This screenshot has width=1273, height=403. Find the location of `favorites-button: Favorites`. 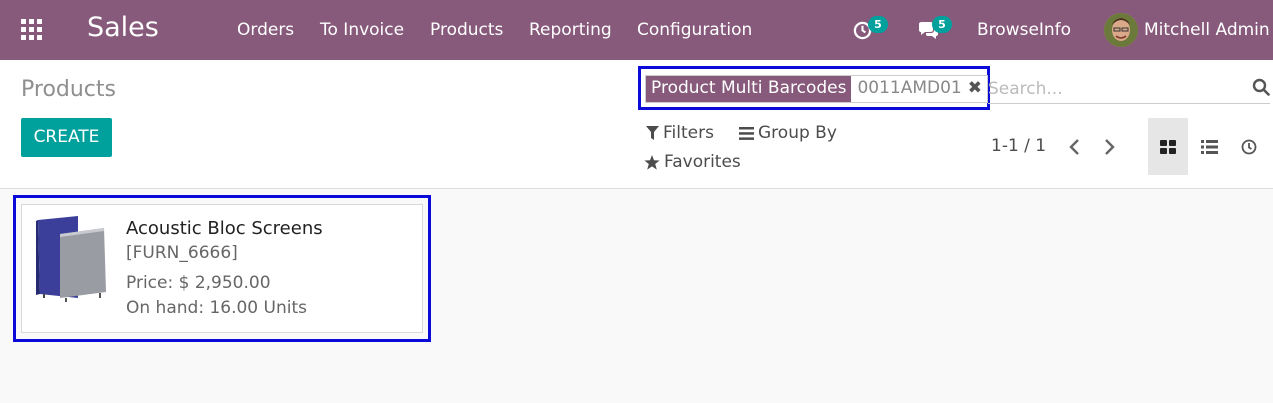

favorites-button: Favorites is located at coordinates (692, 162).